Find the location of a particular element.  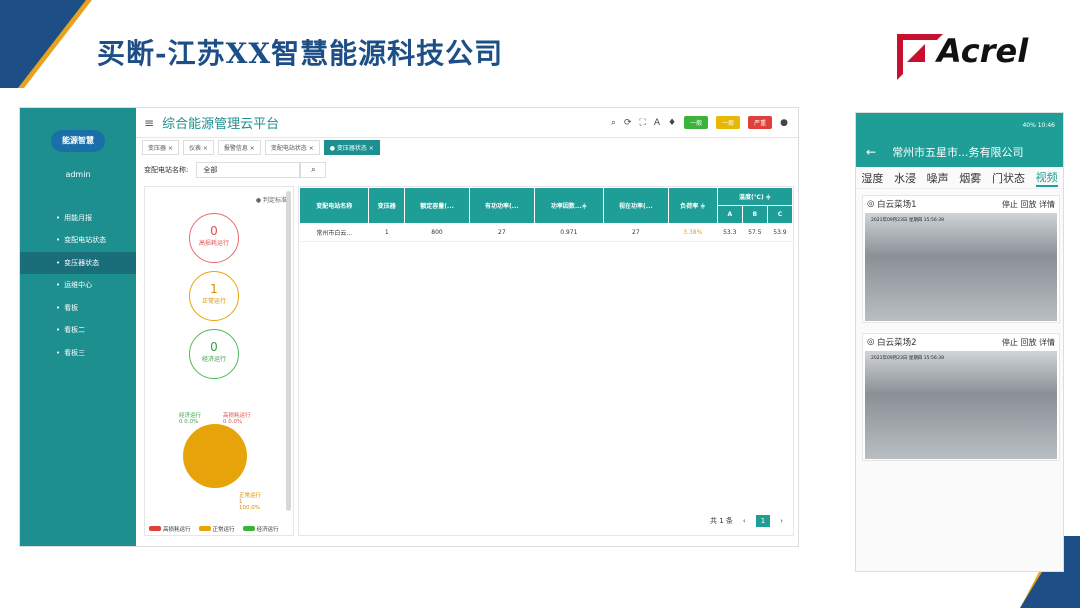

next-page-icon: › is located at coordinates (781, 521).